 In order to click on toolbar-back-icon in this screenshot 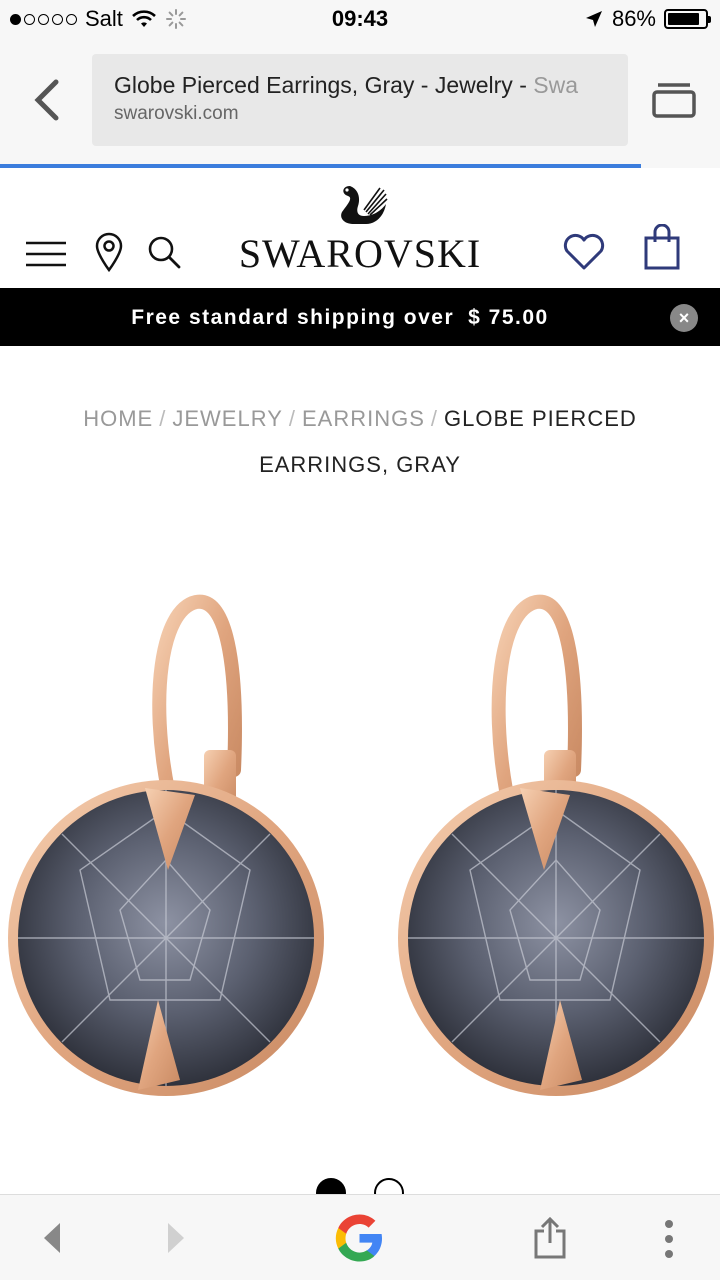, I will do `click(52, 1238)`.